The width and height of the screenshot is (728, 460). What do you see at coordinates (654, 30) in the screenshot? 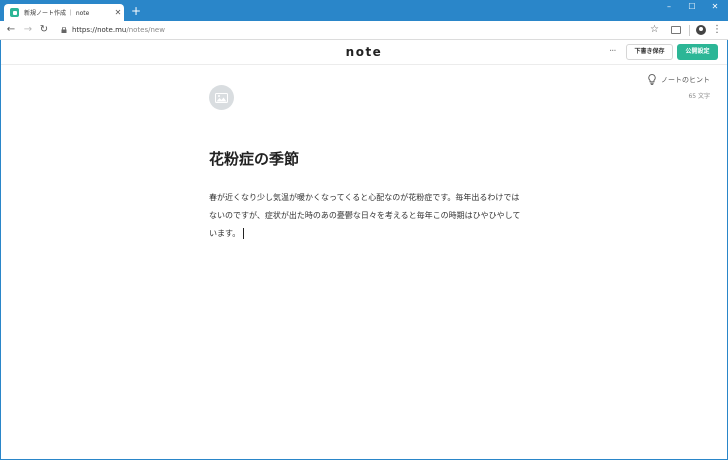
I see `star-icon: ☆` at bounding box center [654, 30].